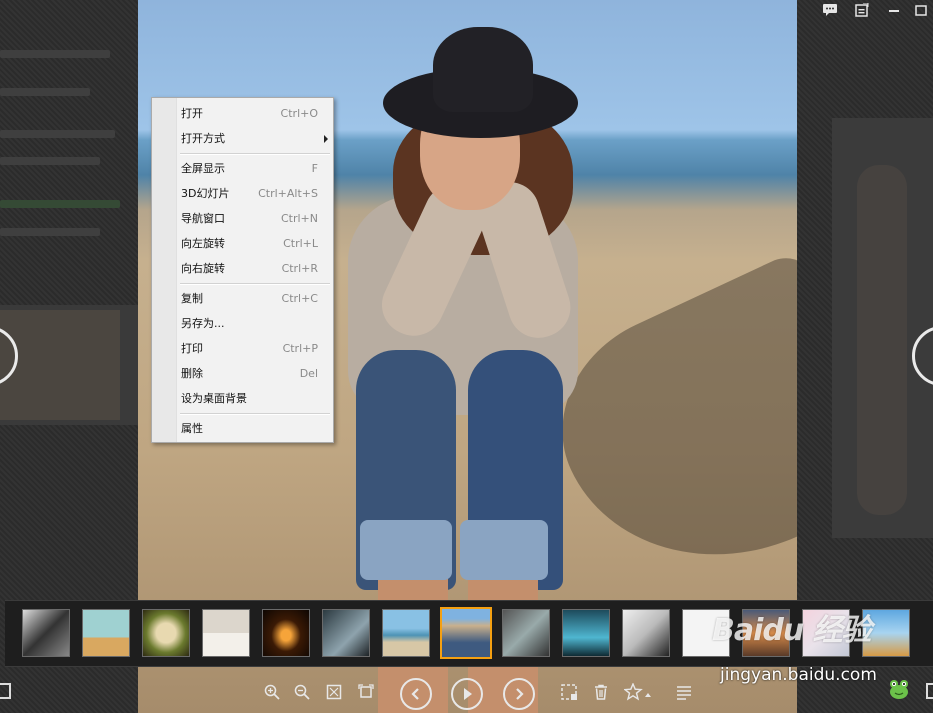  What do you see at coordinates (466, 633) in the screenshot?
I see `thumbnail-selected` at bounding box center [466, 633].